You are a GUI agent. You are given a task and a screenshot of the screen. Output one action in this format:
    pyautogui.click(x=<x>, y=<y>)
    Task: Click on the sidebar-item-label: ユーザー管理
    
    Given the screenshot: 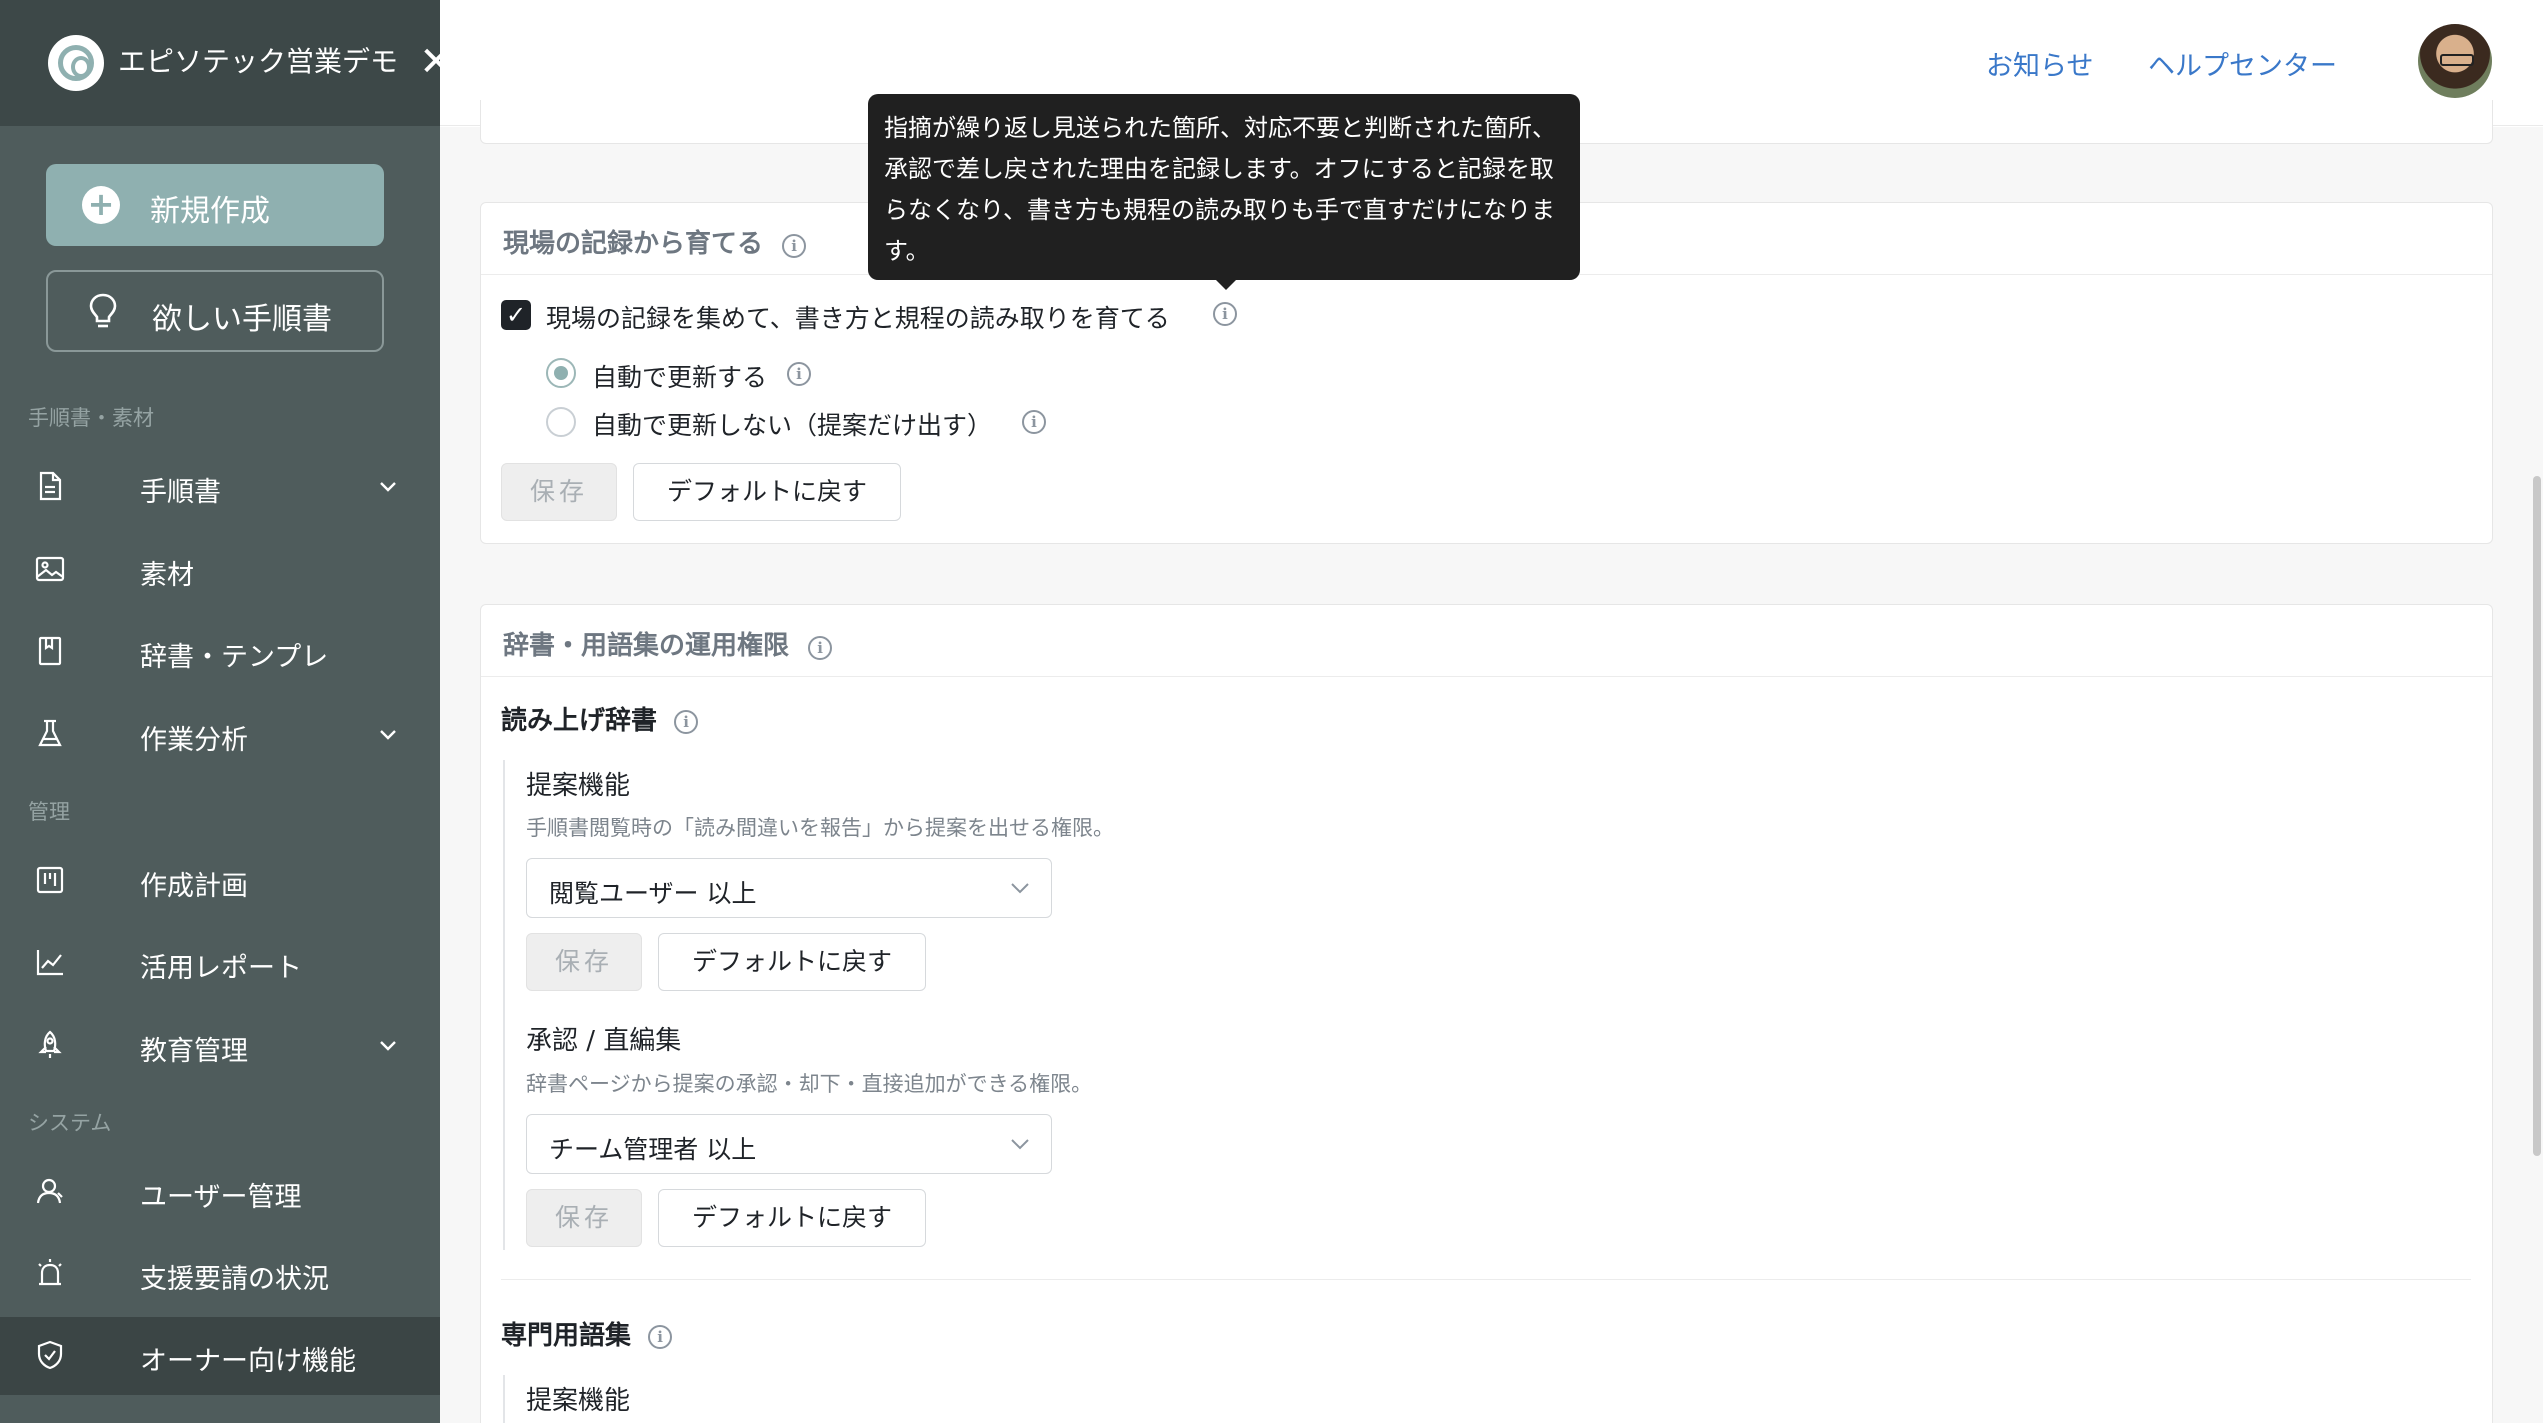 What is the action you would take?
    pyautogui.click(x=221, y=1197)
    